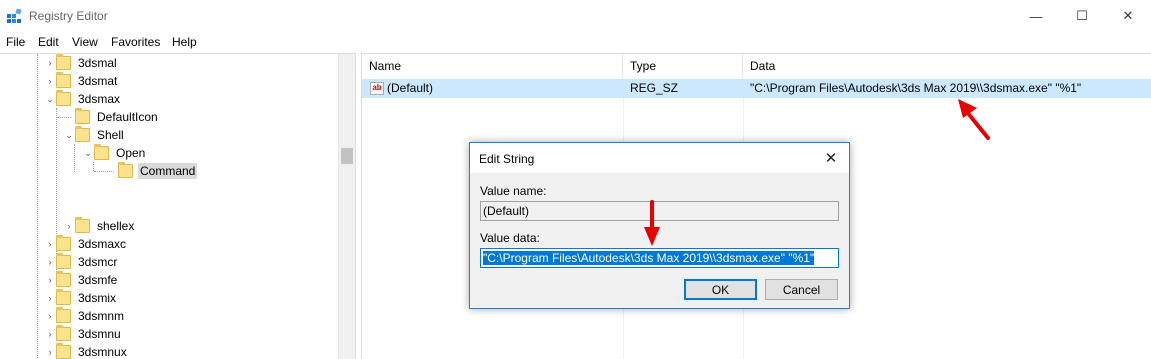 The image size is (1151, 359). Describe the element at coordinates (152, 171) in the screenshot. I see `tree-item-command: Command` at that location.